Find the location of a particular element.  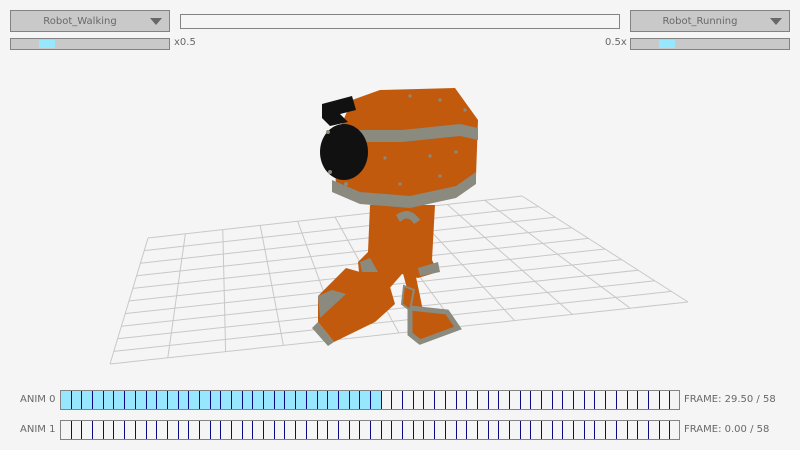

right-speed-label: 0.5x is located at coordinates (616, 42).